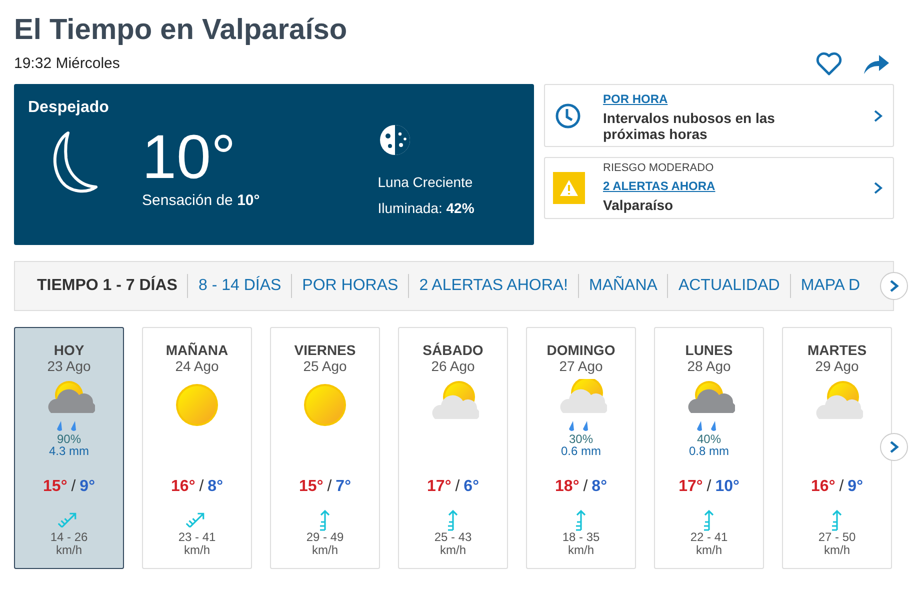  I want to click on day-name: HOY, so click(69, 350).